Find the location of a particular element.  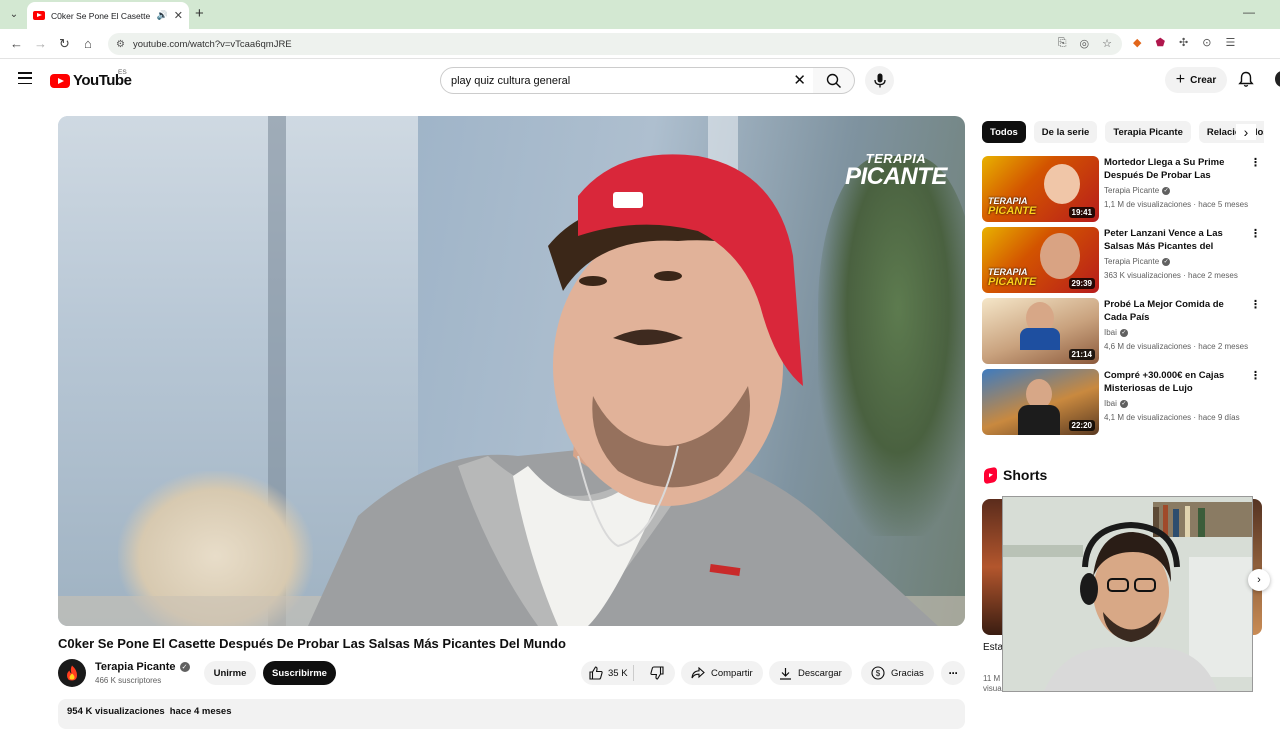

new-tab-icon: + is located at coordinates (199, 14).